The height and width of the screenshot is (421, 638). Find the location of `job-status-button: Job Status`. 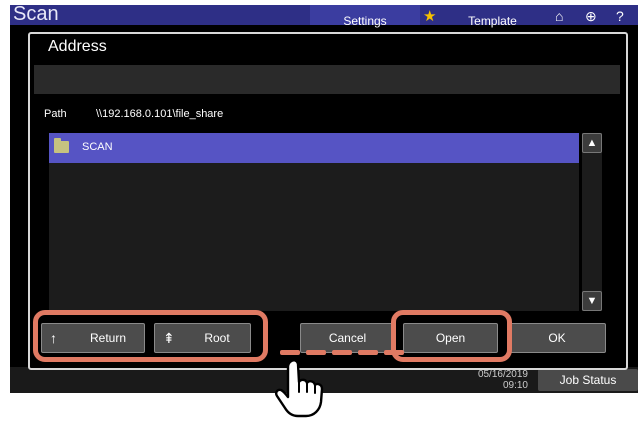

job-status-button: Job Status is located at coordinates (588, 380).